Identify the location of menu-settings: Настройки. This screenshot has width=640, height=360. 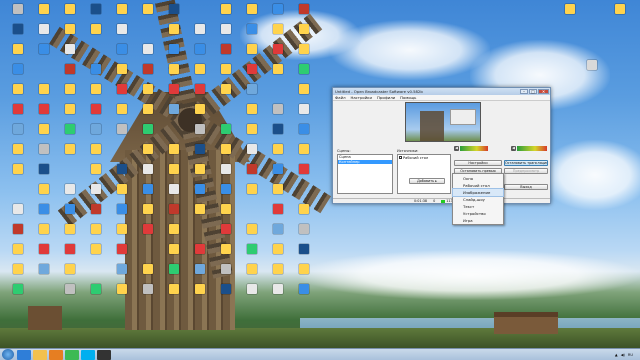
(361, 97).